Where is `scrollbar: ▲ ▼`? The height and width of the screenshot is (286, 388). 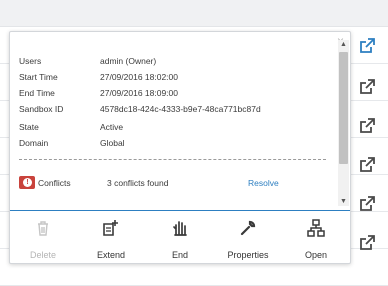
scrollbar: ▲ ▼ is located at coordinates (343, 123).